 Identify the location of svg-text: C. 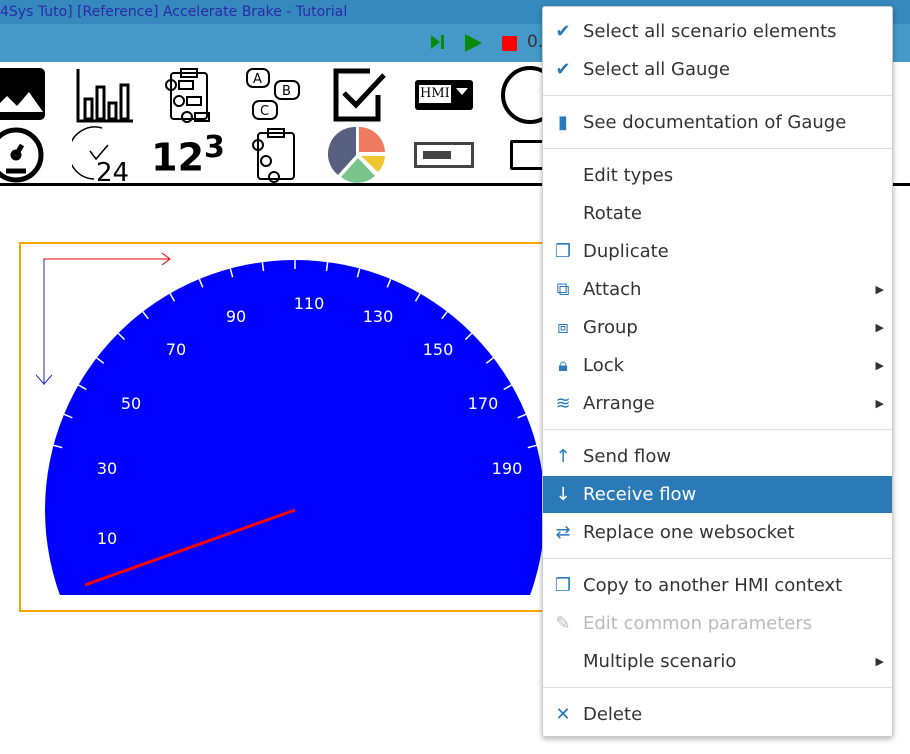
(264, 111).